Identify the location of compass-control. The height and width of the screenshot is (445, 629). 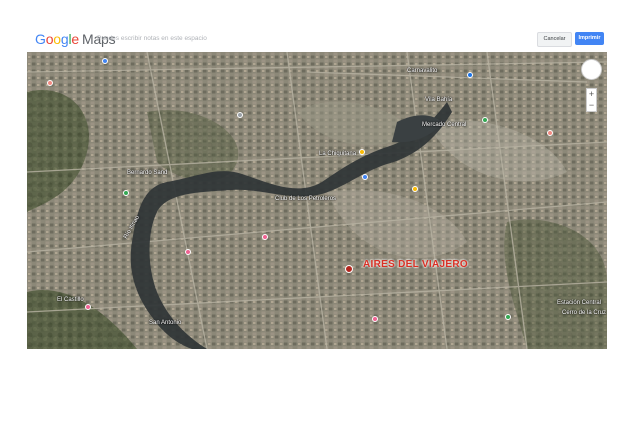
(591, 69).